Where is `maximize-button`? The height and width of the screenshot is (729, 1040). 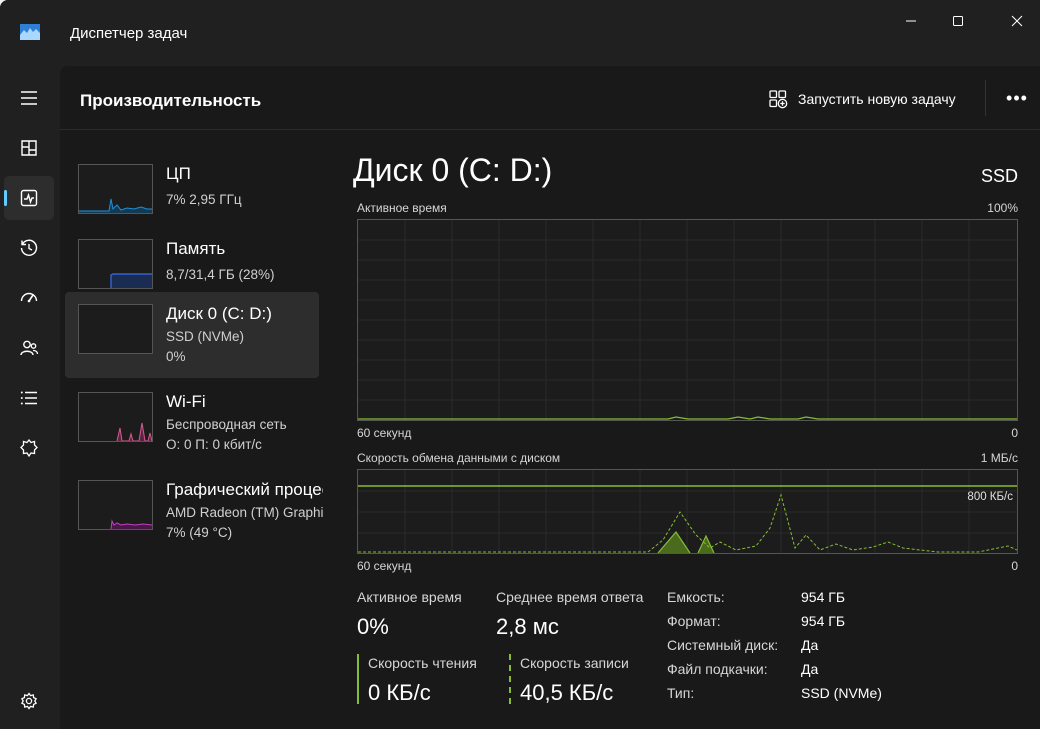
maximize-button is located at coordinates (958, 21).